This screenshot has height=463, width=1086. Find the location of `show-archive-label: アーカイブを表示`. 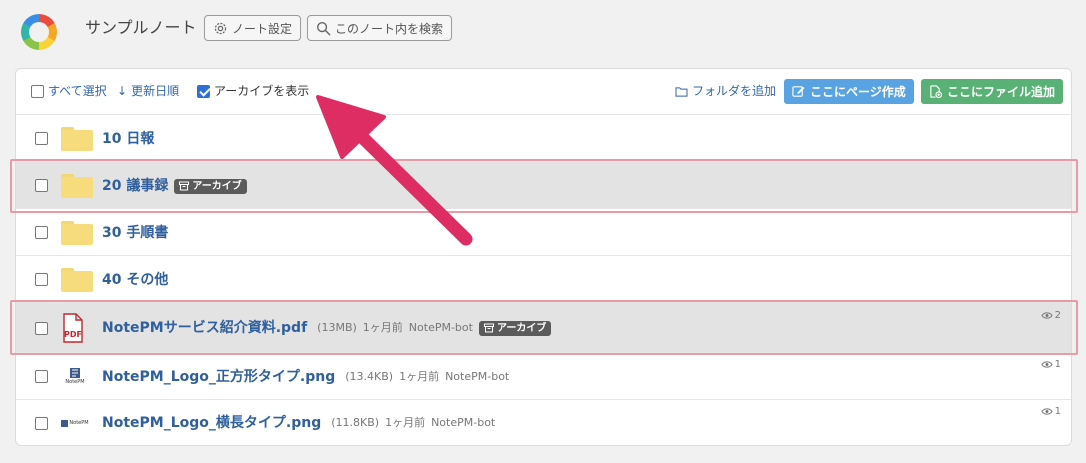

show-archive-label: アーカイブを表示 is located at coordinates (261, 91).